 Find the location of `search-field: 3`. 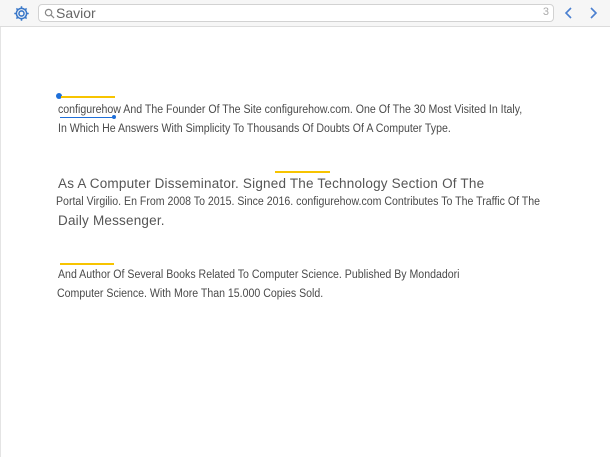

search-field: 3 is located at coordinates (296, 13).